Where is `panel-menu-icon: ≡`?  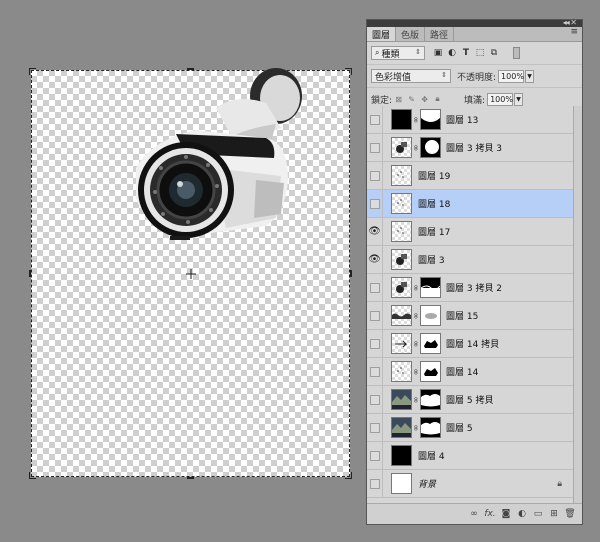
panel-menu-icon: ≡ is located at coordinates (574, 32).